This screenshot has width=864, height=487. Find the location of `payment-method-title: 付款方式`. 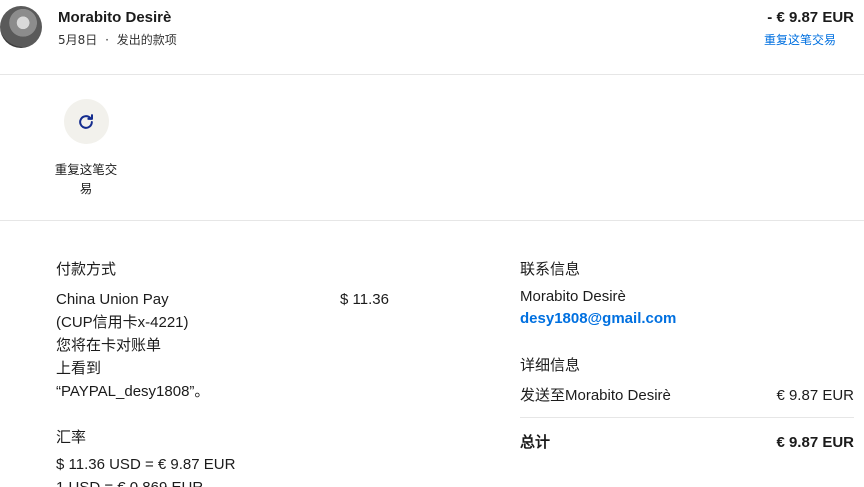

payment-method-title: 付款方式 is located at coordinates (86, 269).